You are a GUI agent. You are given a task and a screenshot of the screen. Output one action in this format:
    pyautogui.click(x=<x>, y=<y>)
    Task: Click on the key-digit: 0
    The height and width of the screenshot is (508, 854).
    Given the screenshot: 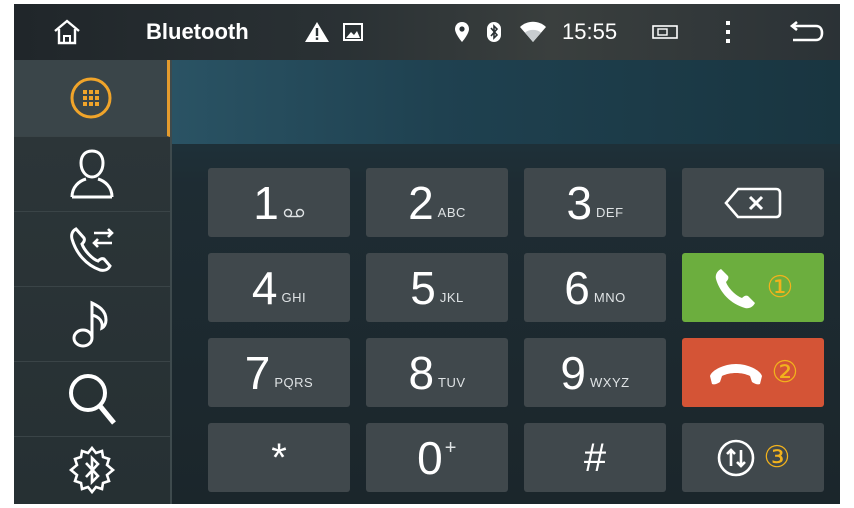 What is the action you would take?
    pyautogui.click(x=430, y=457)
    